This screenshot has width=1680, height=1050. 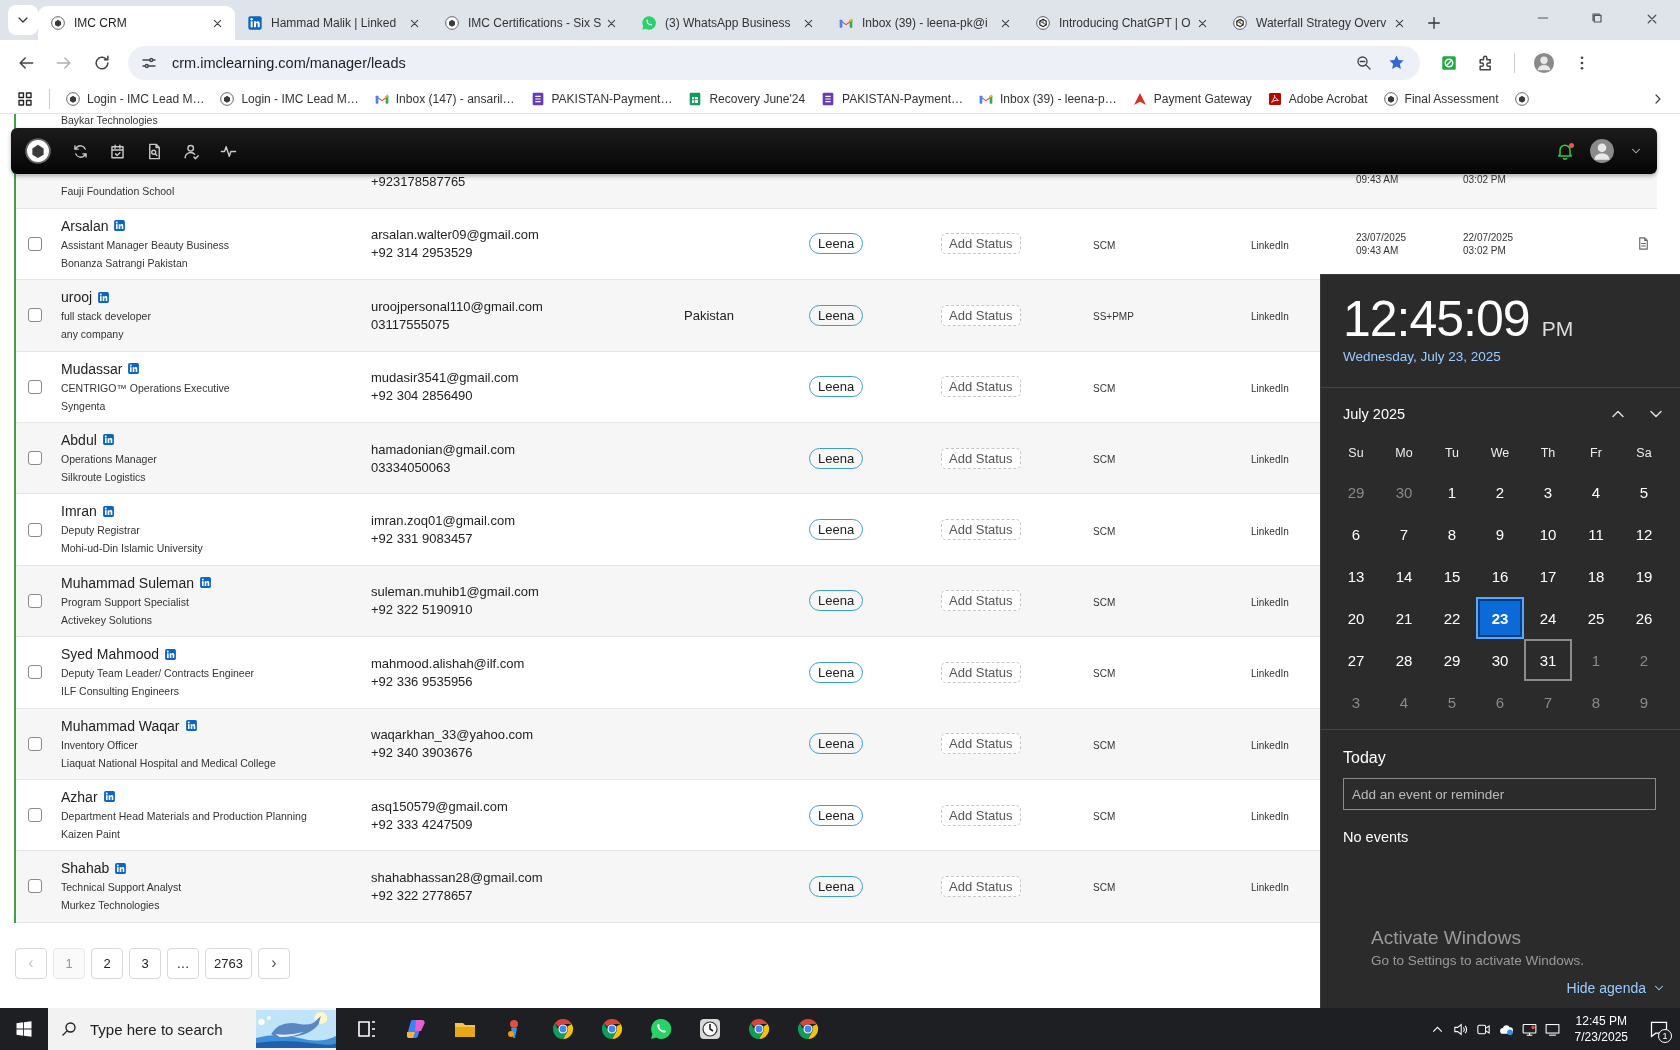 I want to click on calendar-day: 5, so click(x=1644, y=492).